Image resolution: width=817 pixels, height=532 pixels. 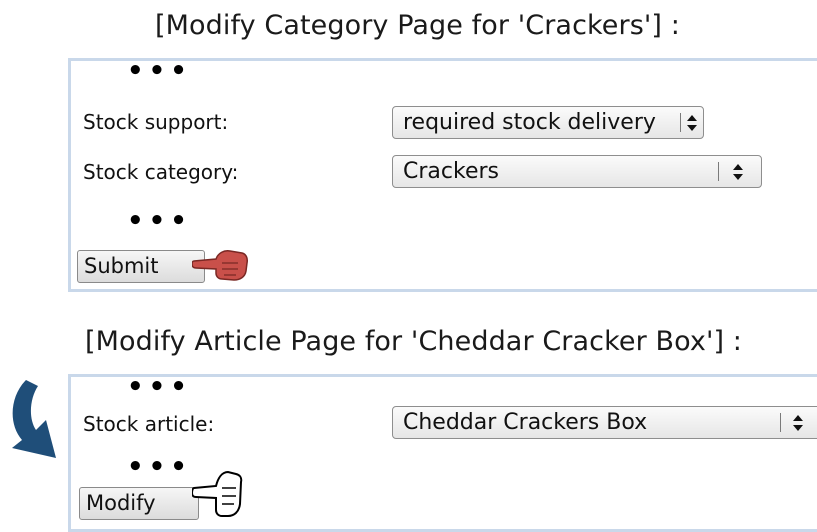 What do you see at coordinates (141, 266) in the screenshot?
I see `submit-button: Submit` at bounding box center [141, 266].